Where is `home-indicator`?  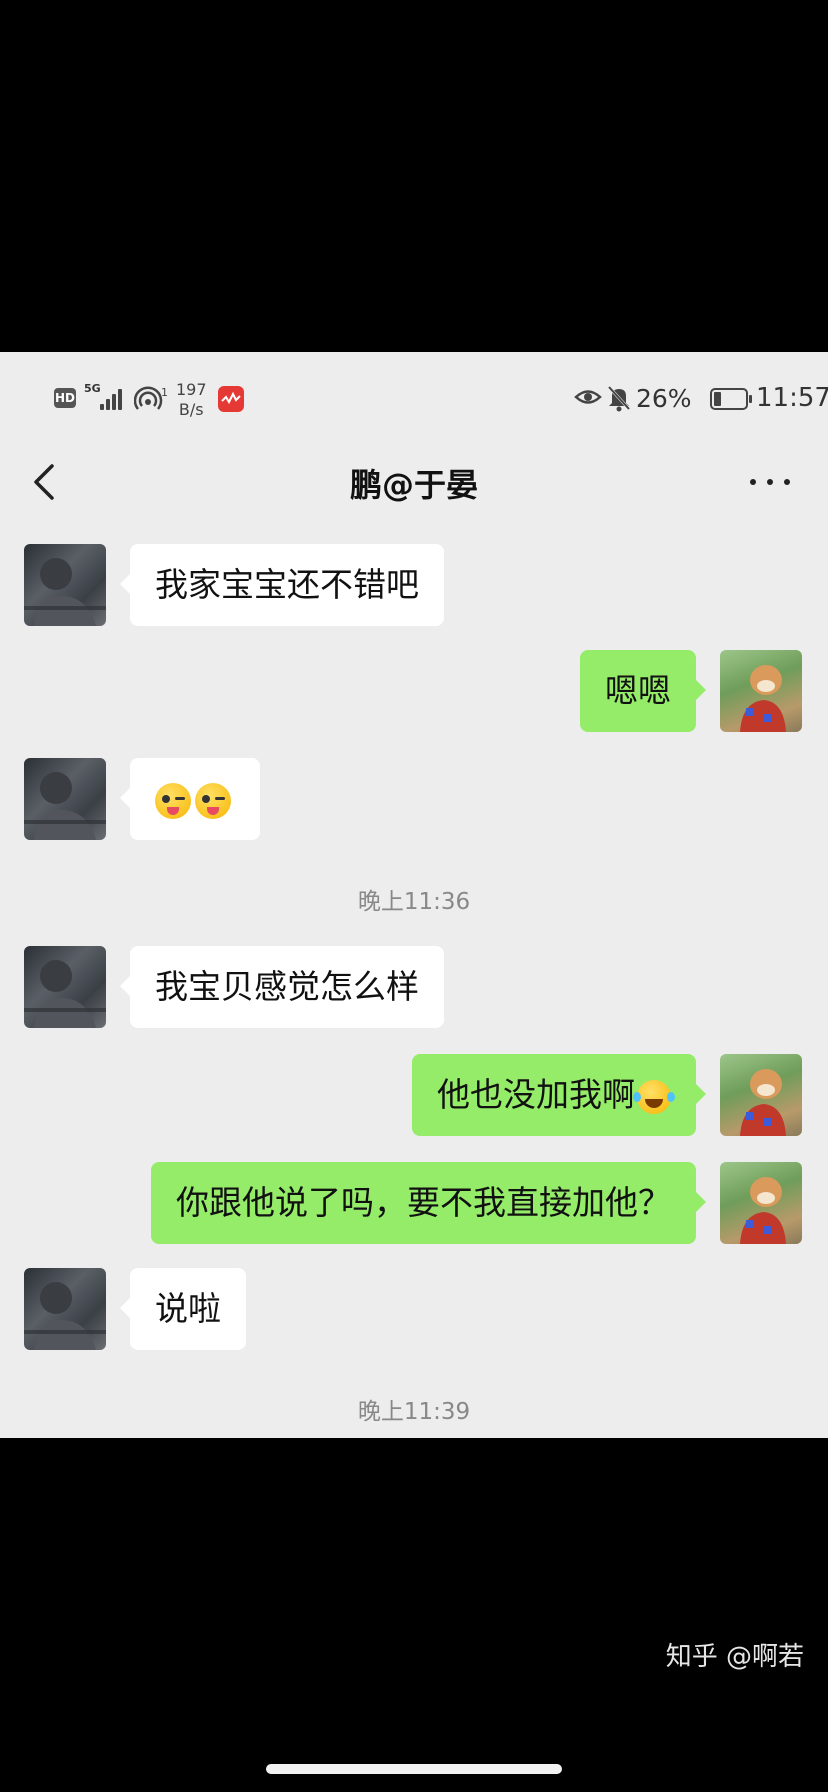 home-indicator is located at coordinates (414, 1769).